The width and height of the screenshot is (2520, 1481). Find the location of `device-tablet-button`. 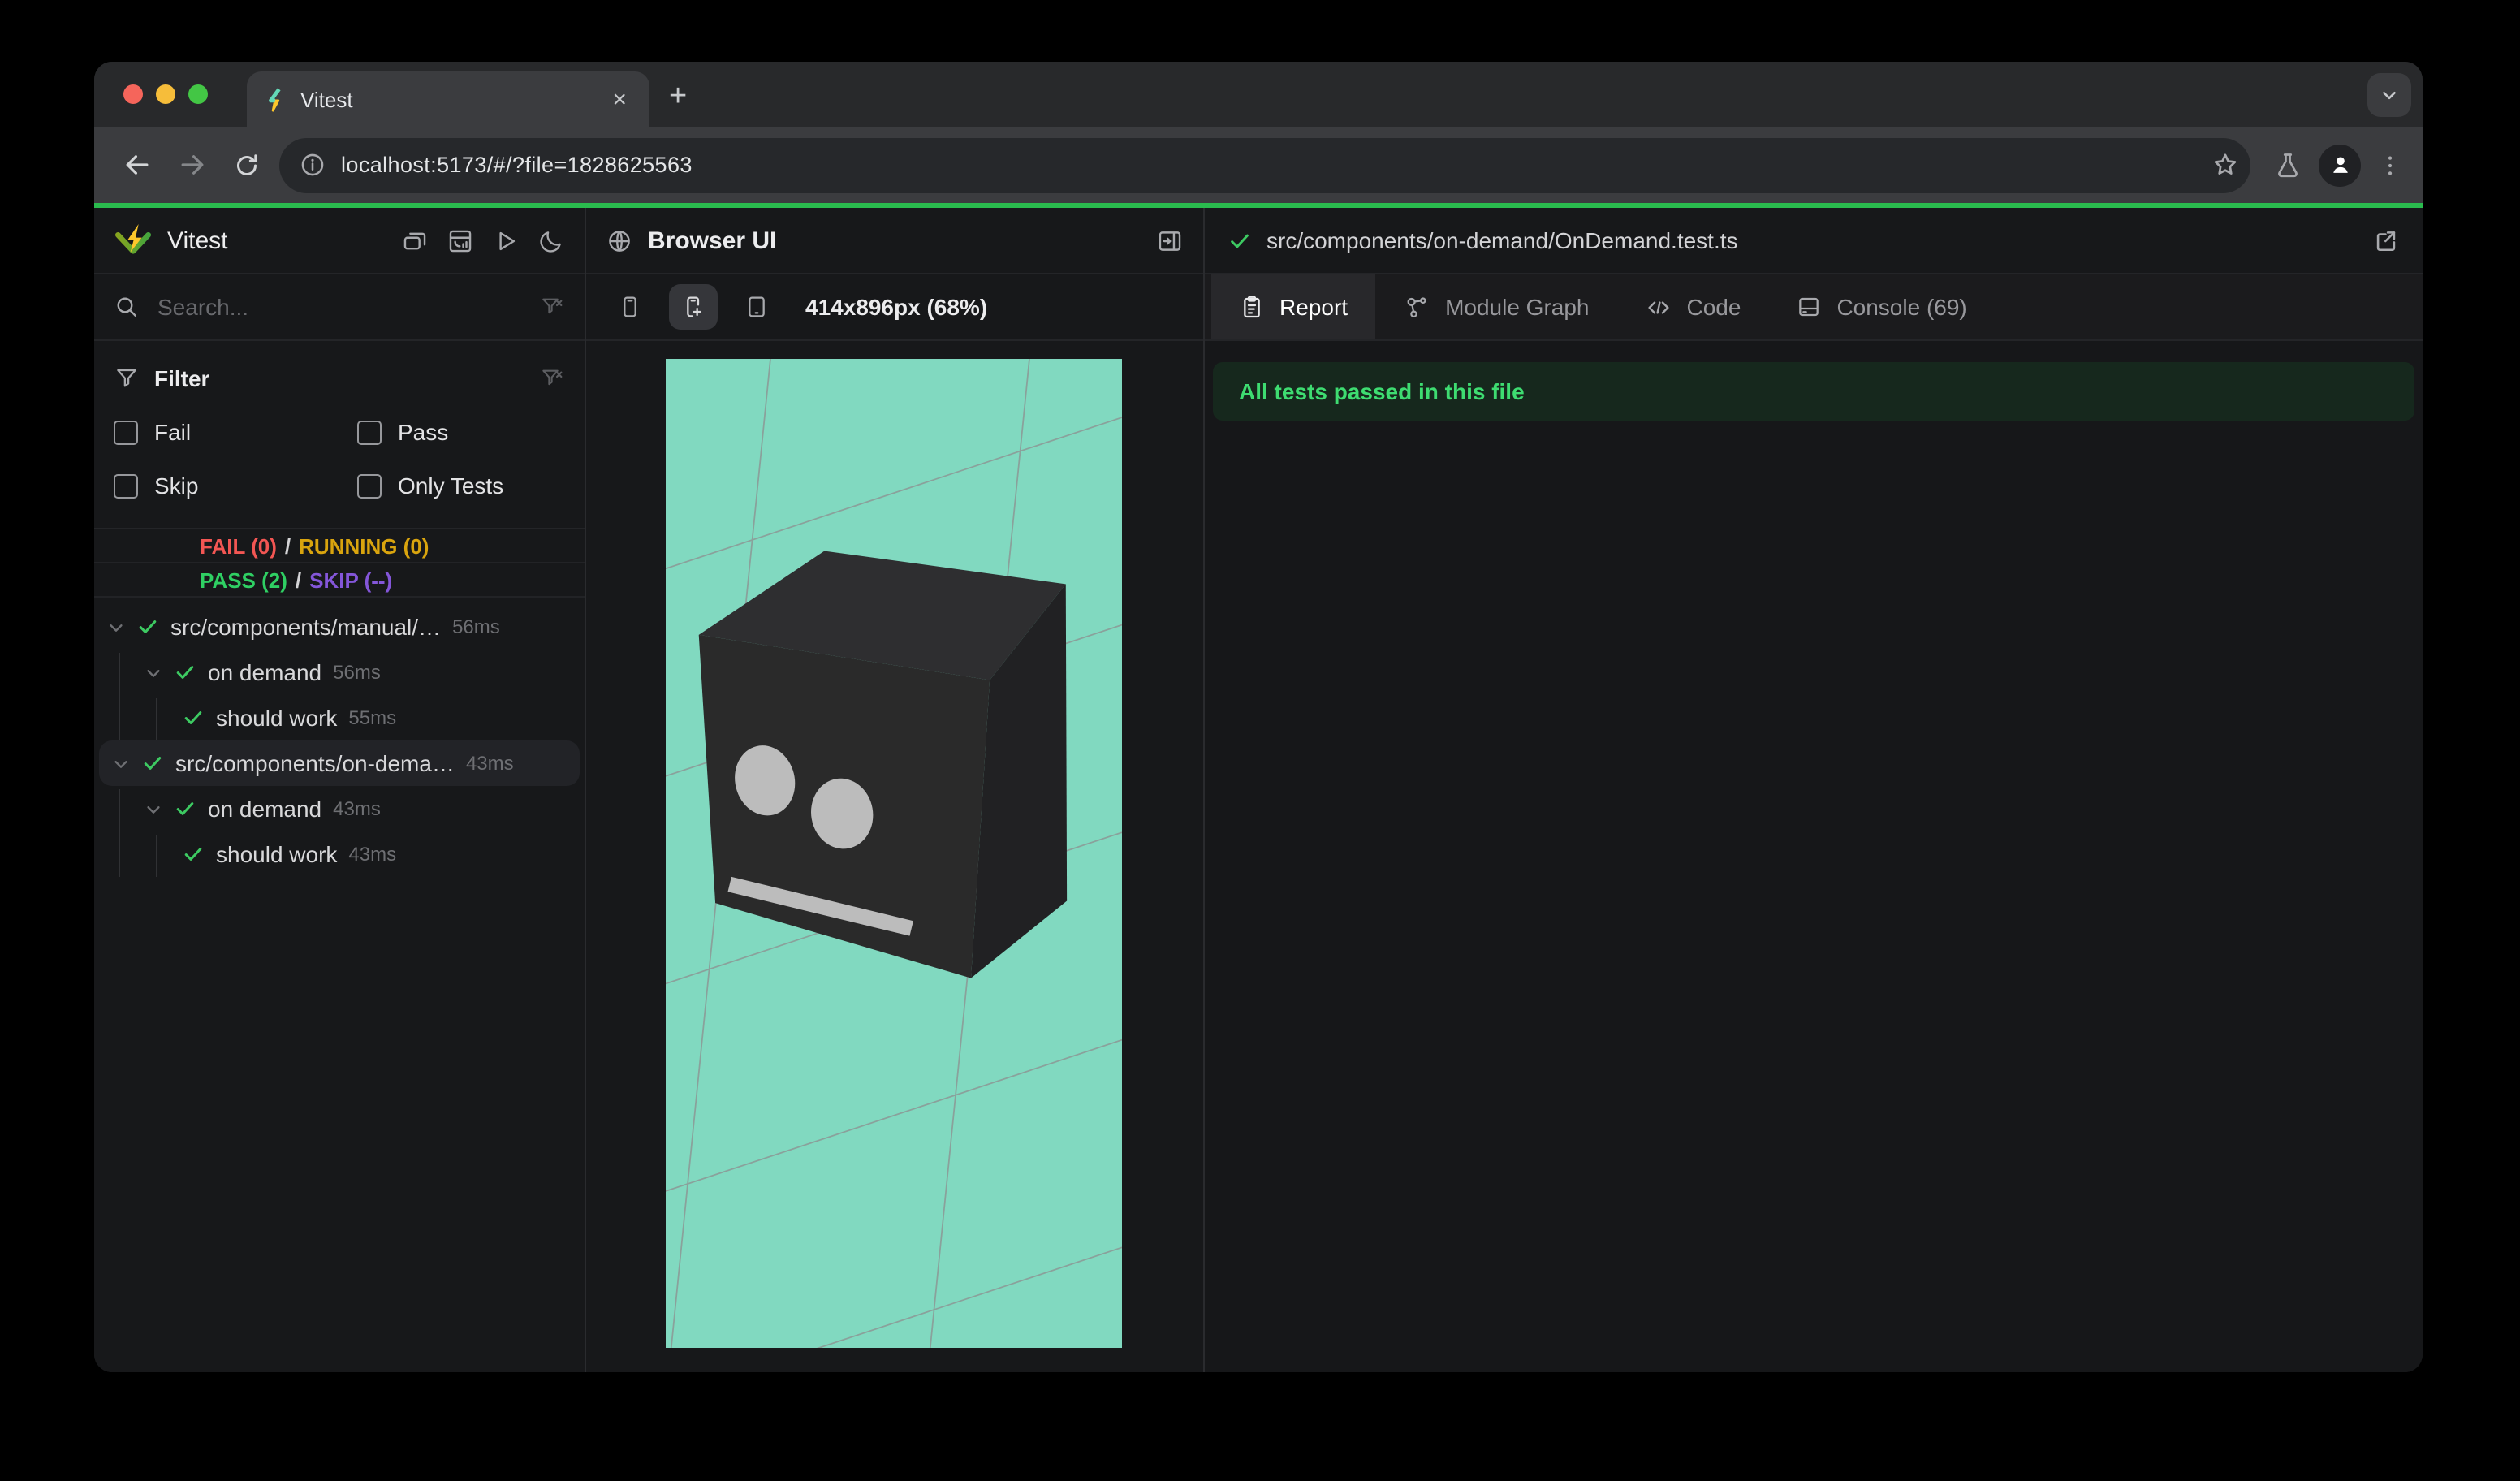

device-tablet-button is located at coordinates (756, 307).